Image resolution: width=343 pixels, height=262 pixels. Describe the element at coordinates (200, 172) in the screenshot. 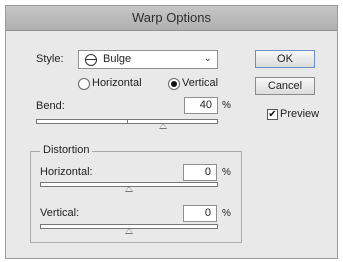

I see `horizontal-distortion-field: 0` at that location.